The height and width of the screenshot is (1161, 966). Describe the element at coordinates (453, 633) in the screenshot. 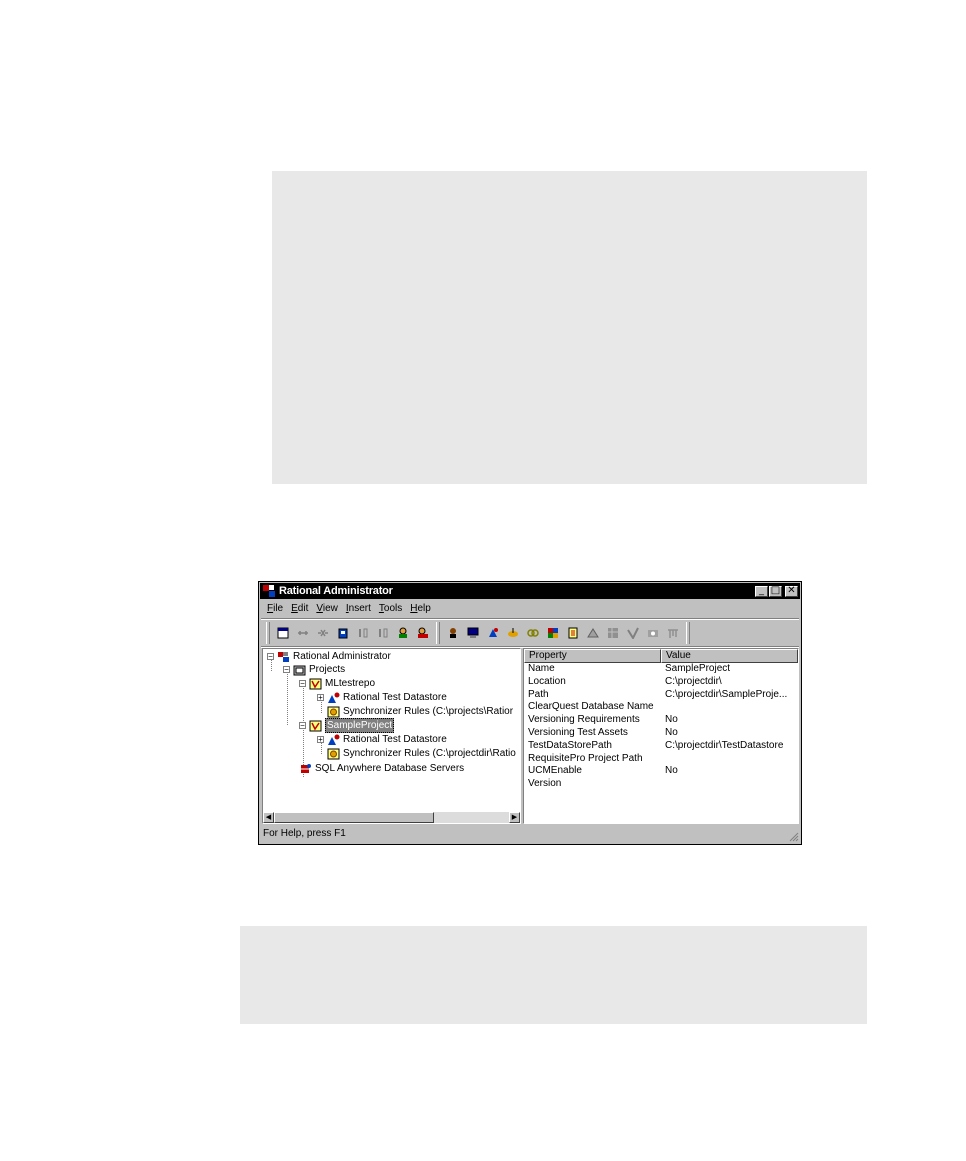

I see `admin-user-icon` at that location.